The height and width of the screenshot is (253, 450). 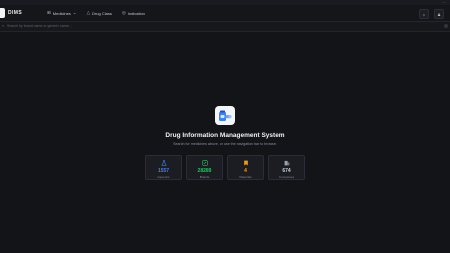 I want to click on stat-card-generics: 1557 Generics, so click(x=163, y=167).